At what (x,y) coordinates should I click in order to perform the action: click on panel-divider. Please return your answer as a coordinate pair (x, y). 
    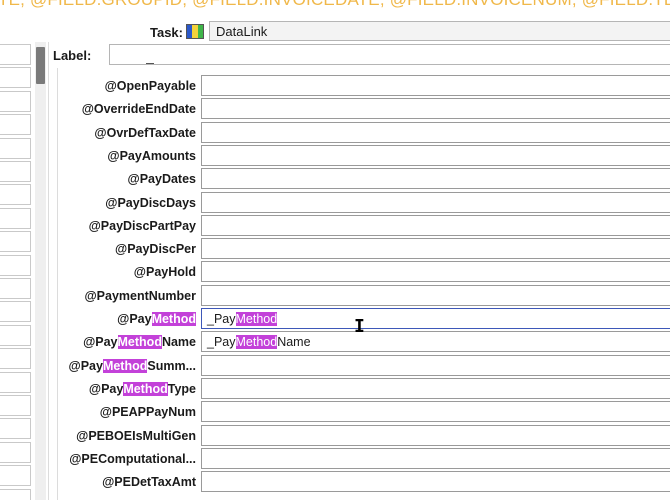
    Looking at the image, I should click on (48, 271).